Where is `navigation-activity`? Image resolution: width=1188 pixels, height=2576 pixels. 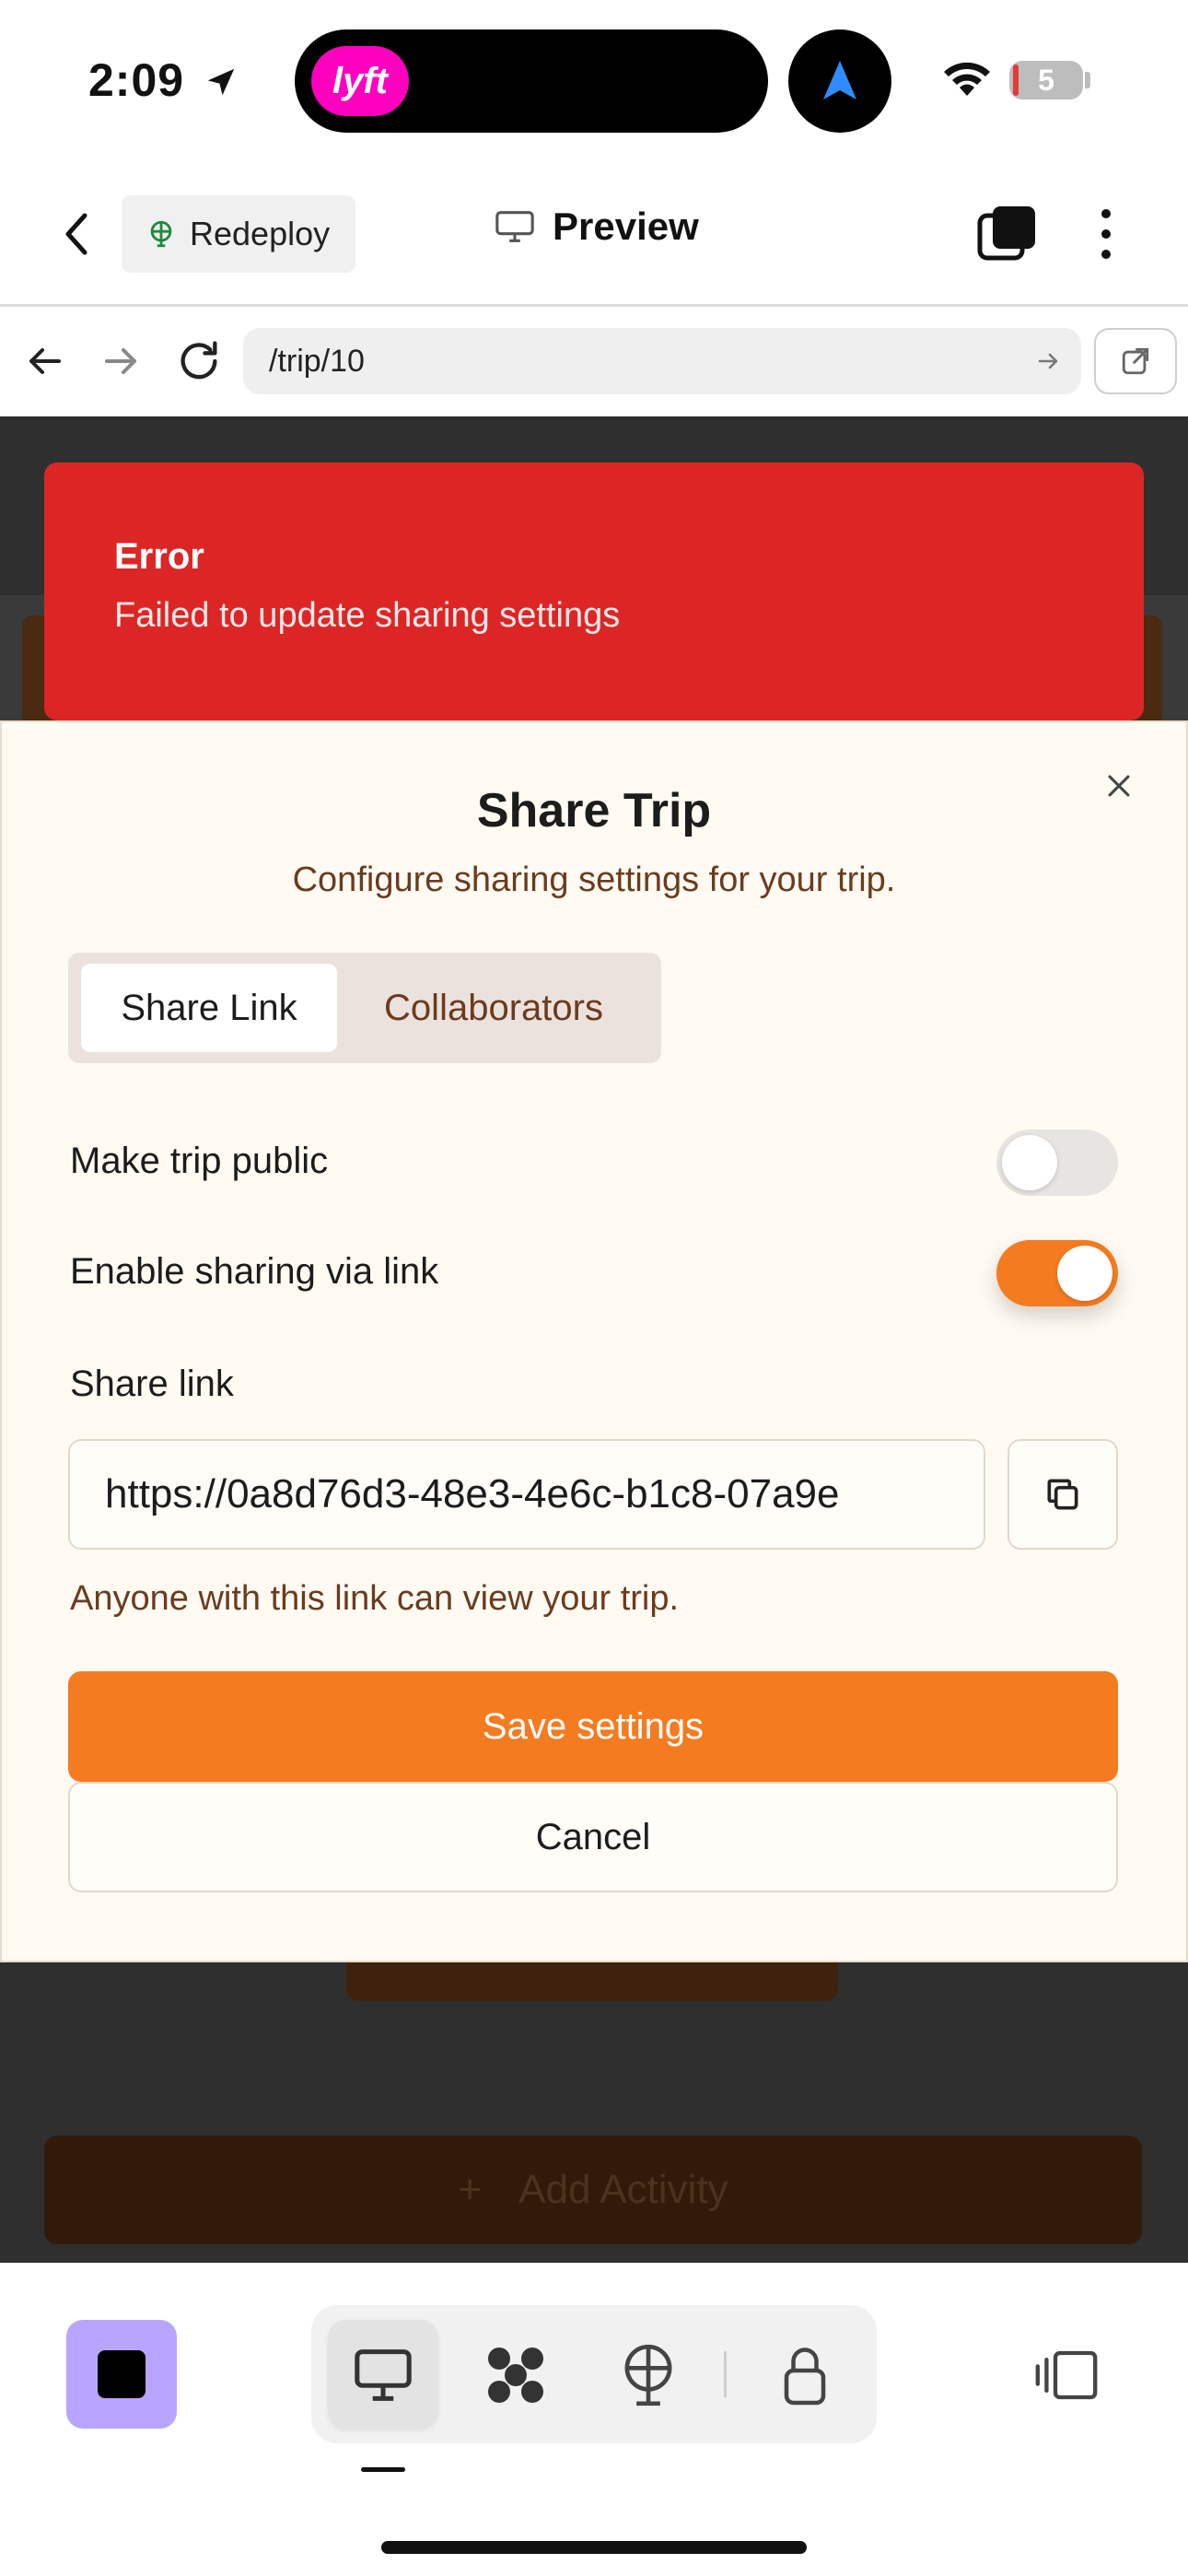 navigation-activity is located at coordinates (839, 81).